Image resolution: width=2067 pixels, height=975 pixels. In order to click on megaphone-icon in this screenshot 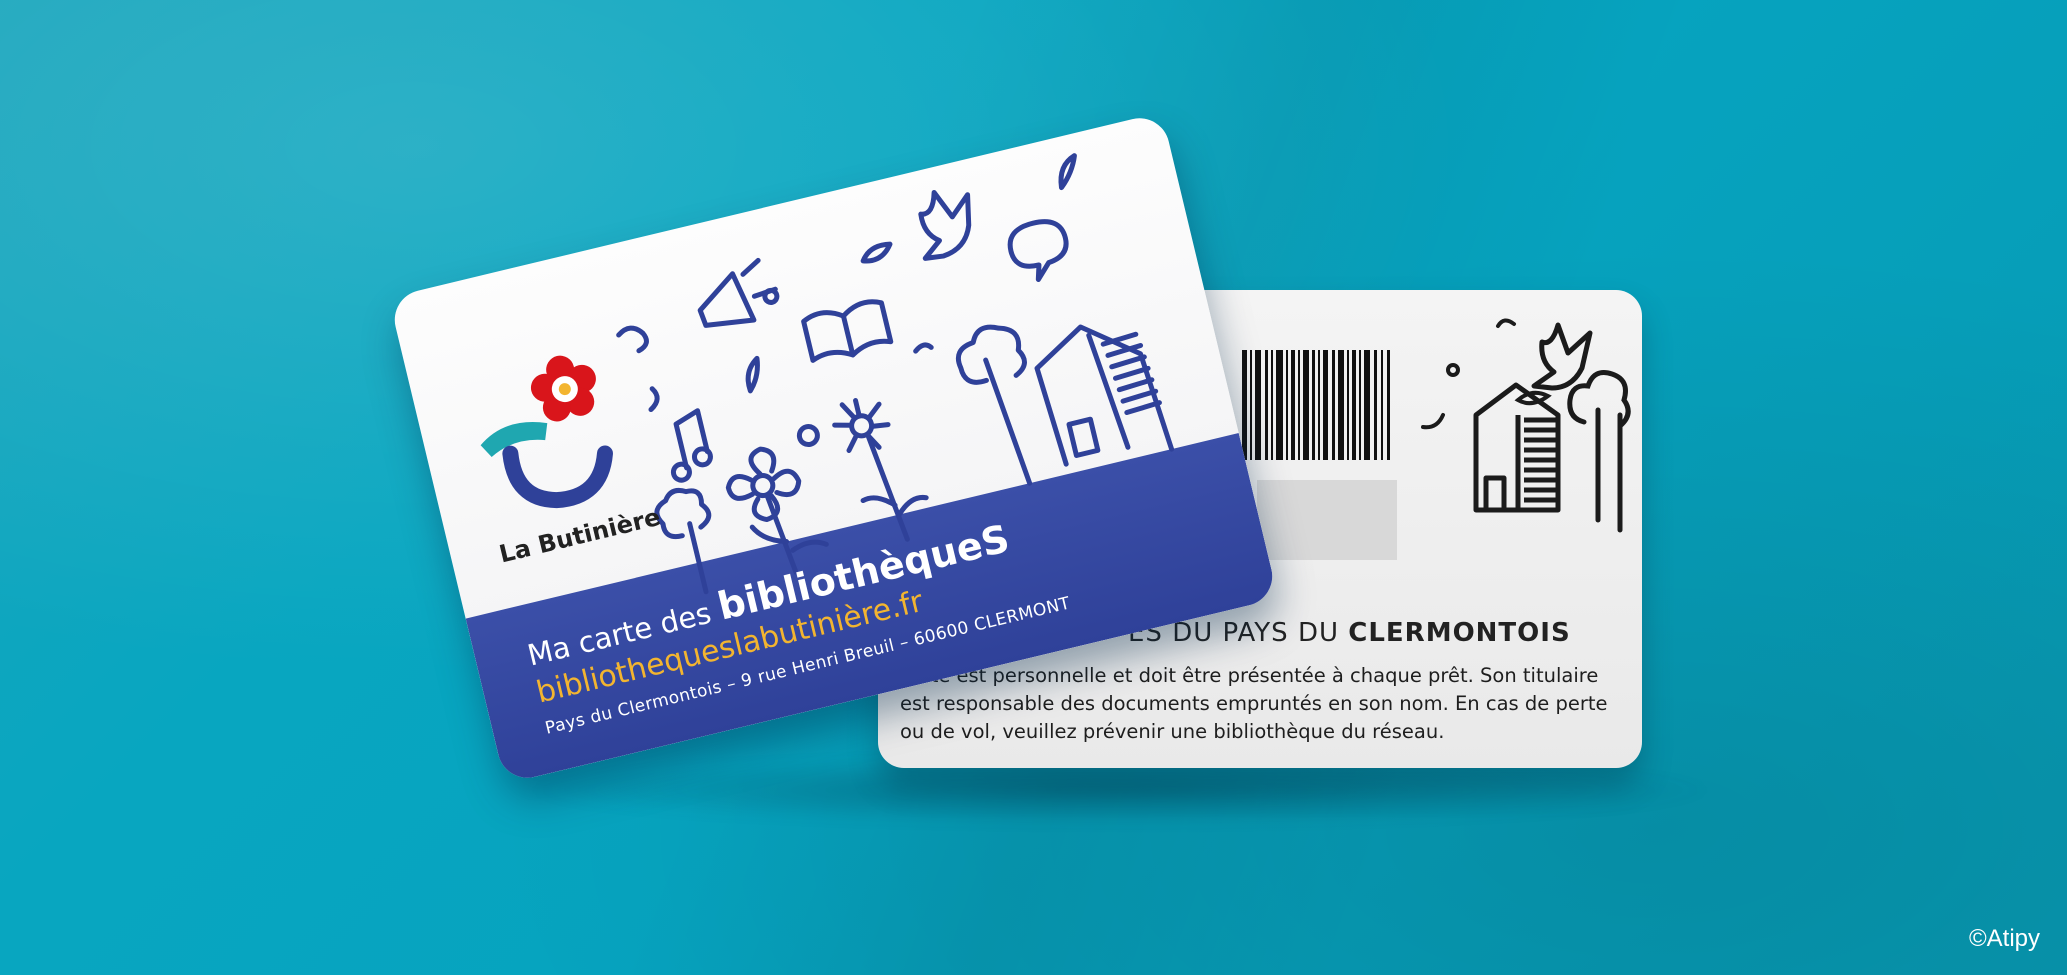, I will do `click(737, 292)`.